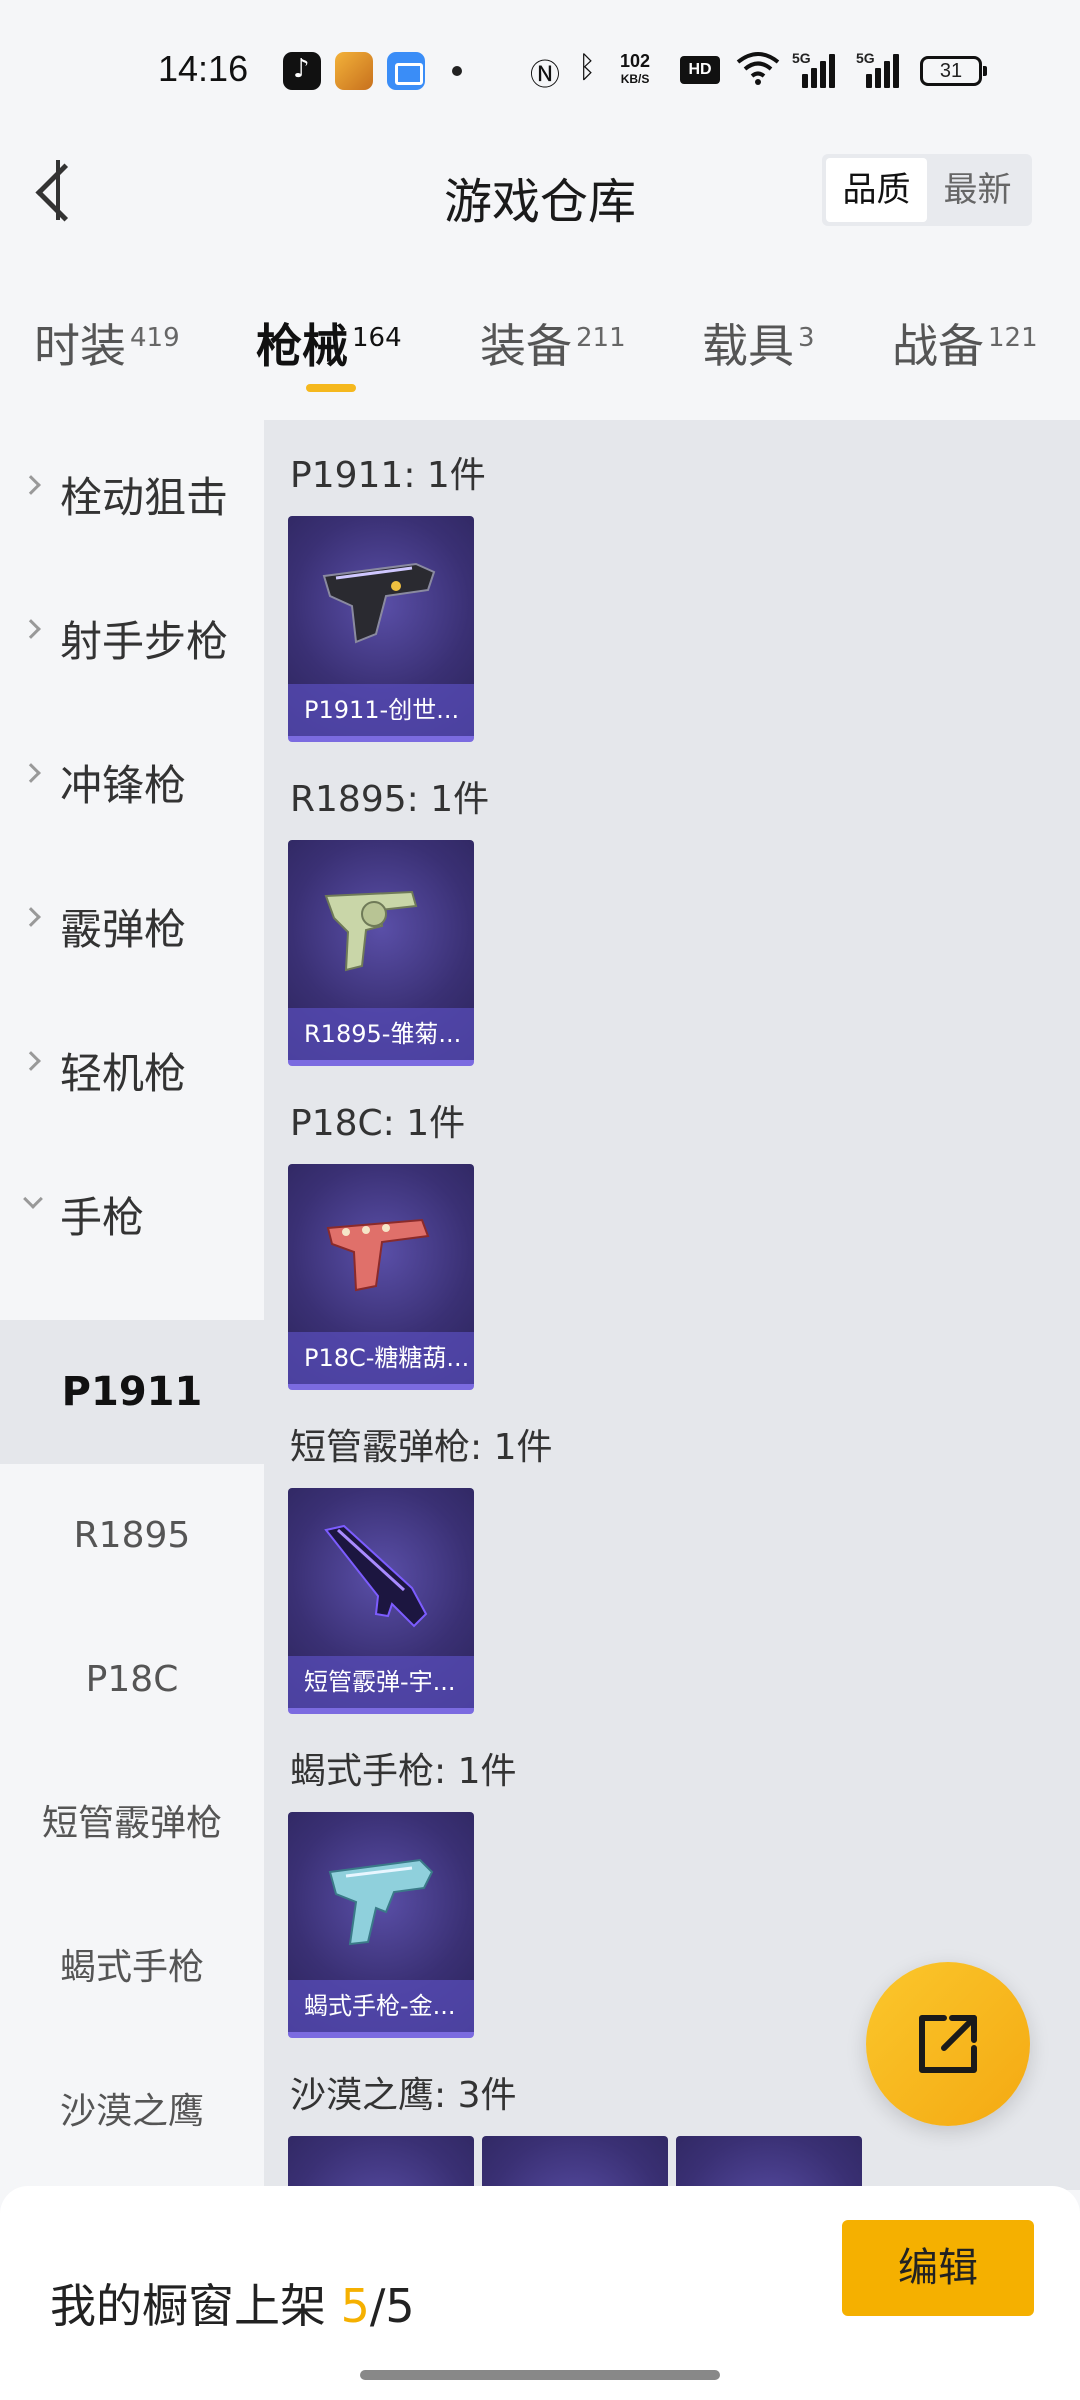 This screenshot has width=1080, height=2400. I want to click on tab-equipment: 装备 211, so click(553, 343).